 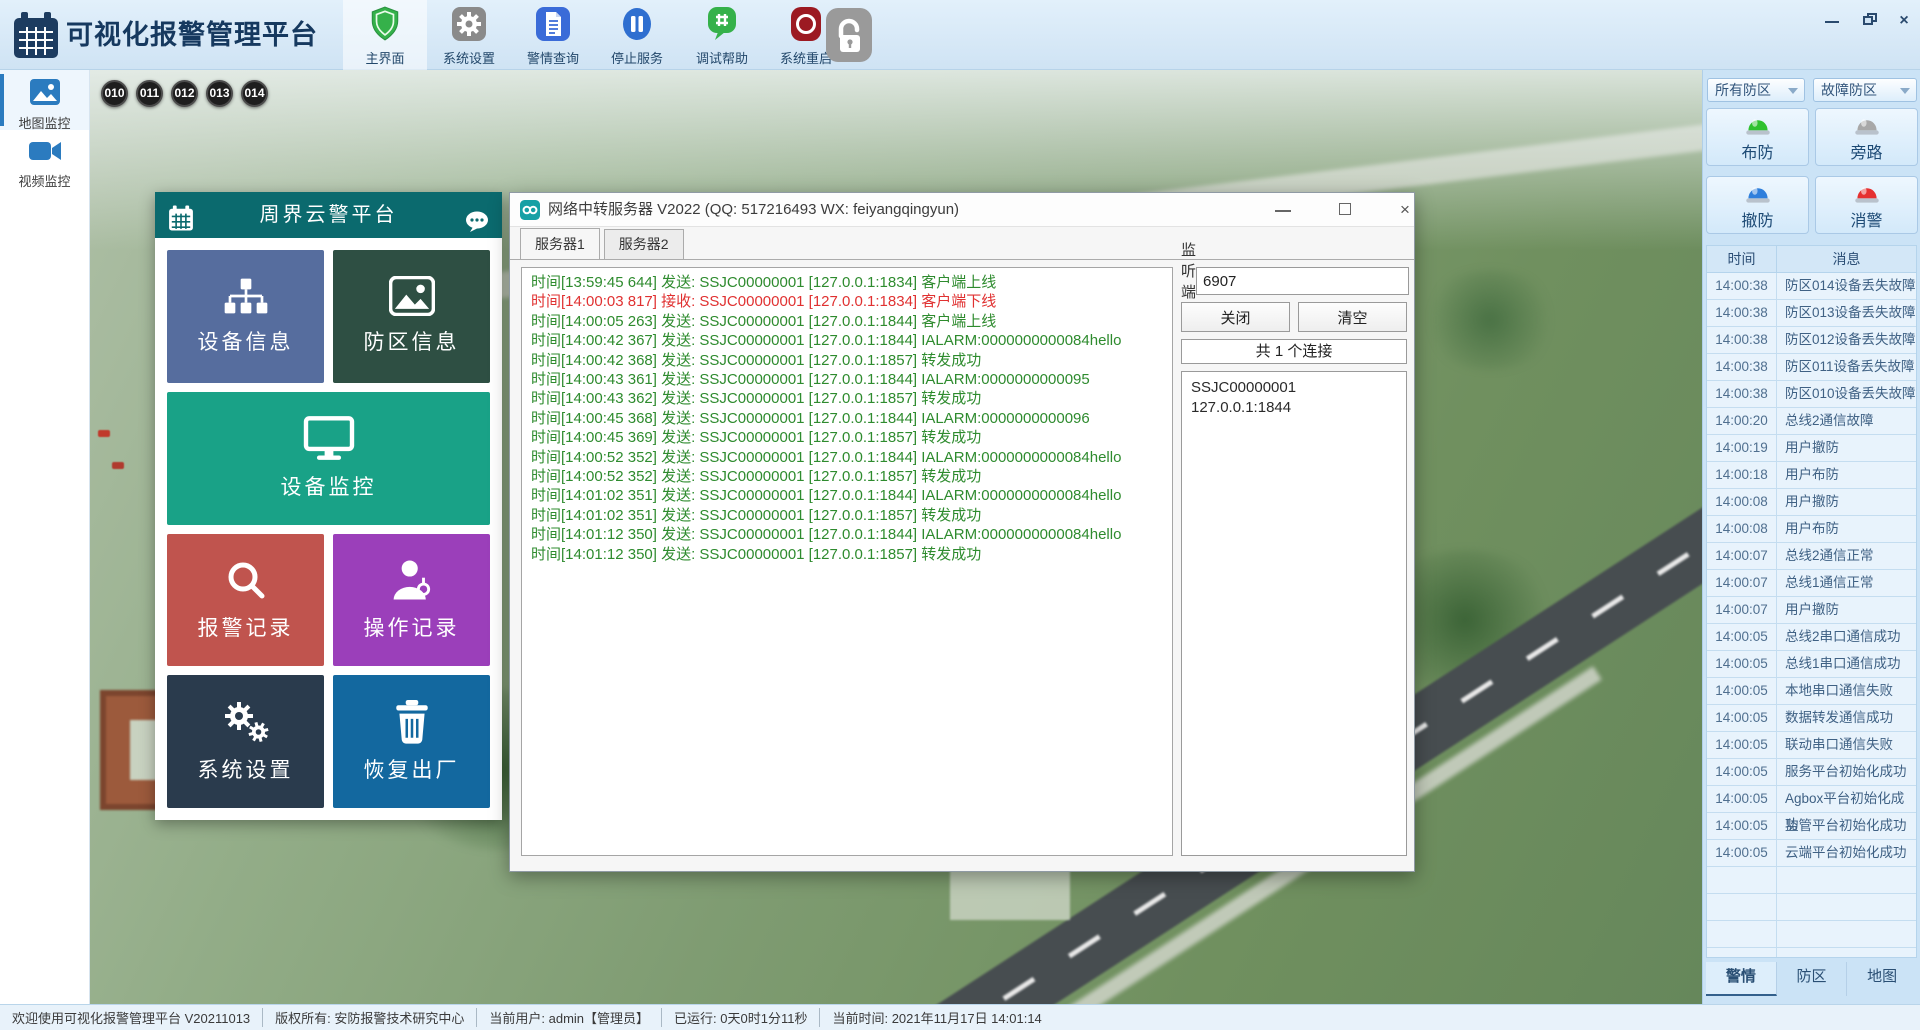 I want to click on connection-count: 共 1 个连接, so click(x=1294, y=351).